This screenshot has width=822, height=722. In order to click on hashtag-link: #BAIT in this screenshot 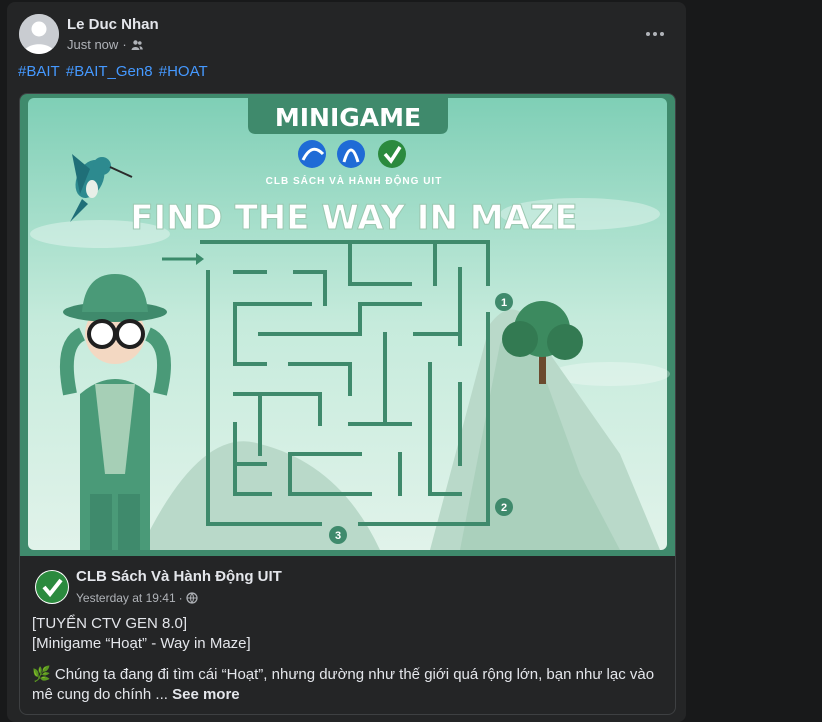, I will do `click(39, 71)`.